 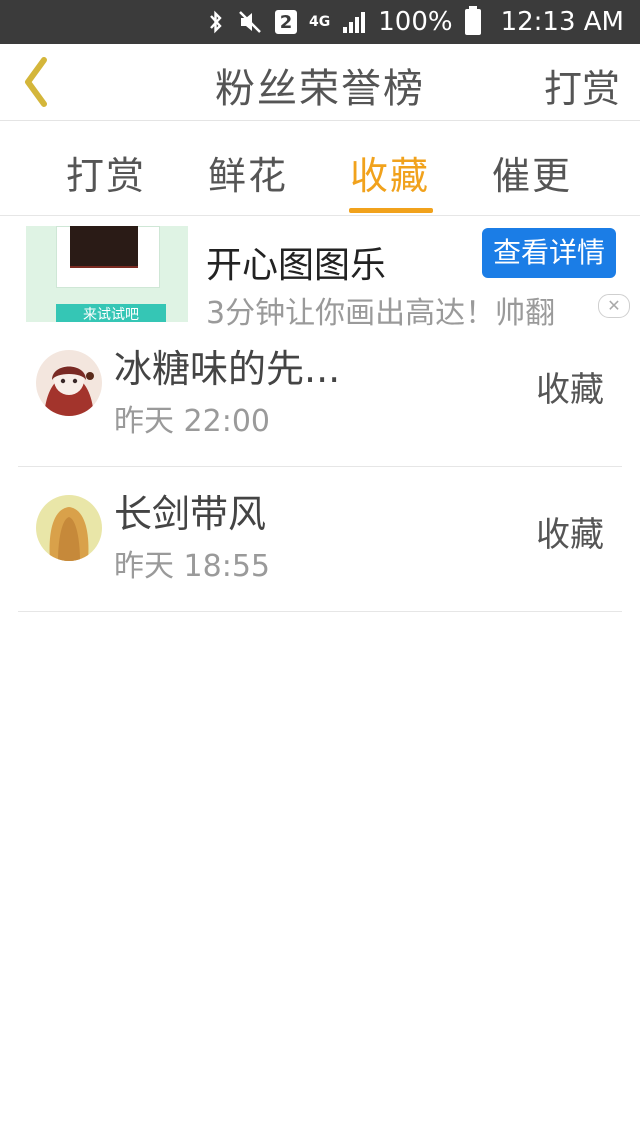 What do you see at coordinates (296, 262) in the screenshot?
I see `ad-title: 开心图图乐` at bounding box center [296, 262].